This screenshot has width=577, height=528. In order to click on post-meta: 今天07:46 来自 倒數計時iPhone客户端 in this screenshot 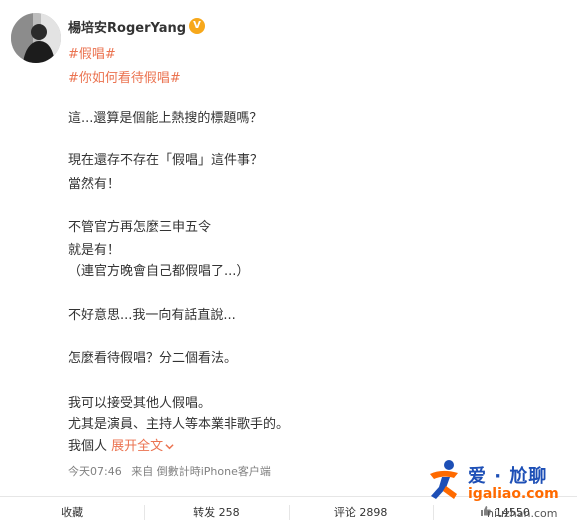, I will do `click(169, 471)`.